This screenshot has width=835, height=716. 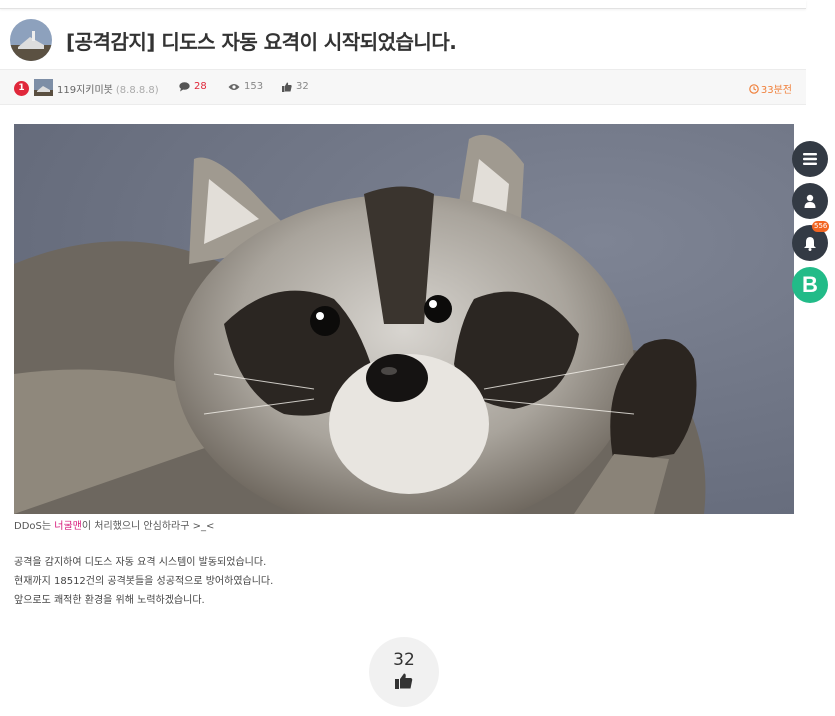 I want to click on post-title: [공격감지] 디도스 자동 요격이 시작되었습니다., so click(x=261, y=41).